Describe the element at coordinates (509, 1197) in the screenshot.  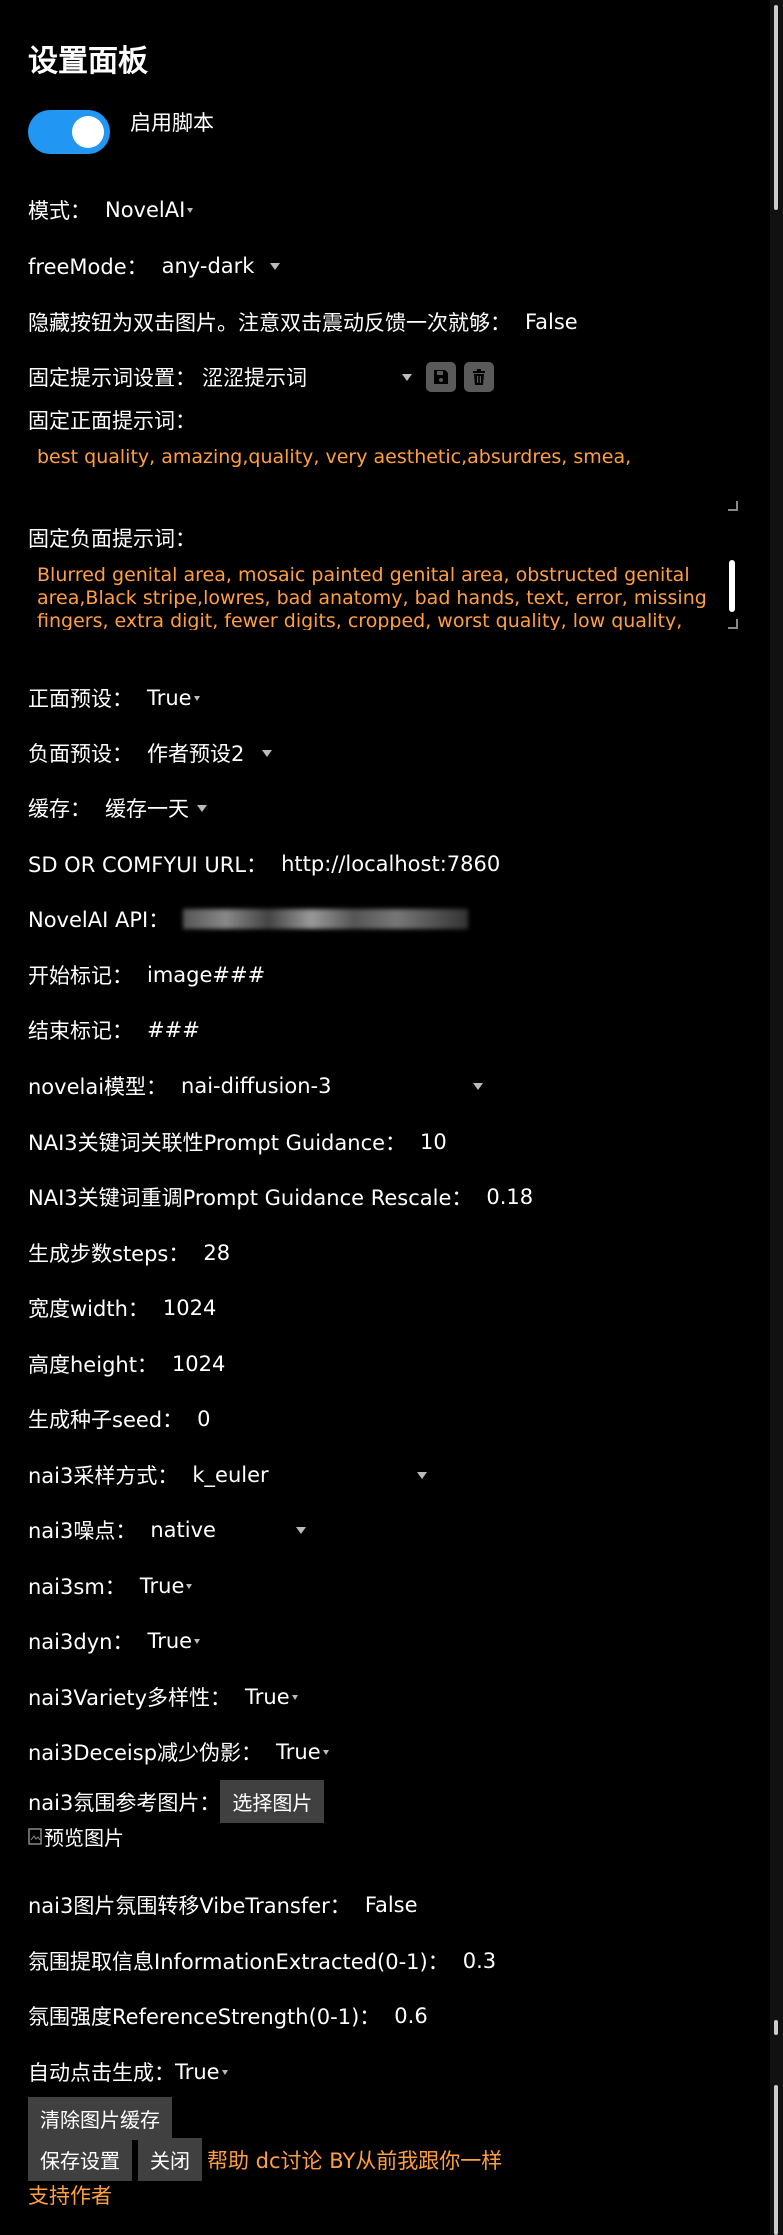
I see `rescale-input: 0.18` at that location.